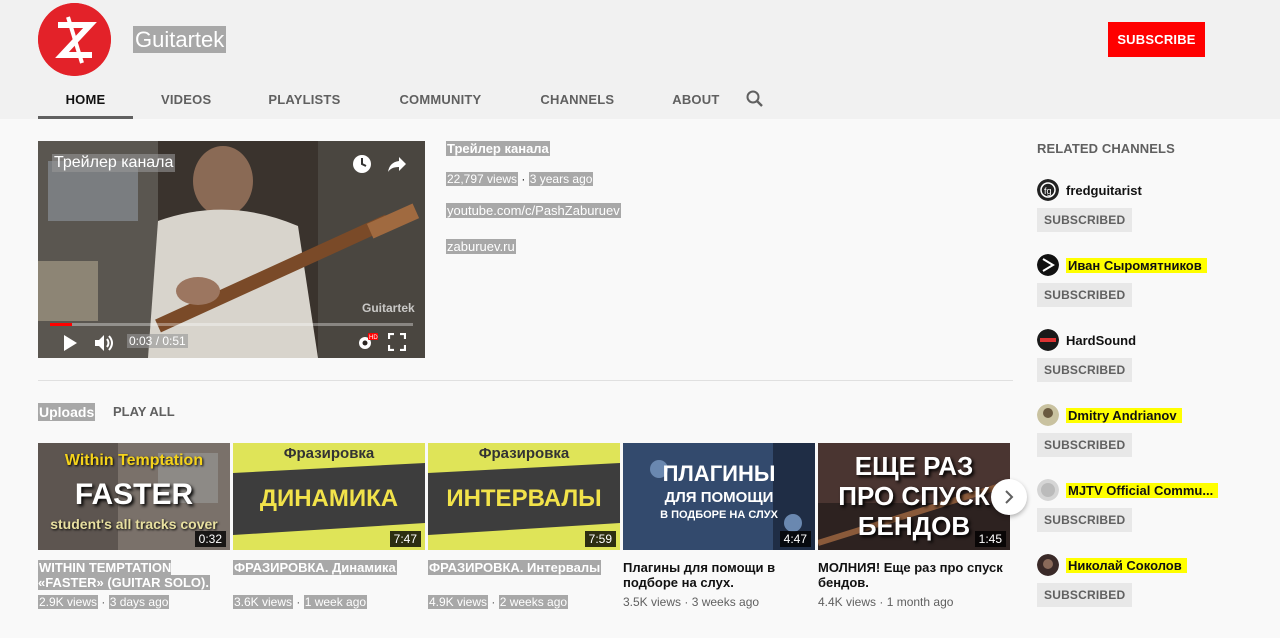  I want to click on related-channel-name: Dmitry Andrianov, so click(1124, 415).